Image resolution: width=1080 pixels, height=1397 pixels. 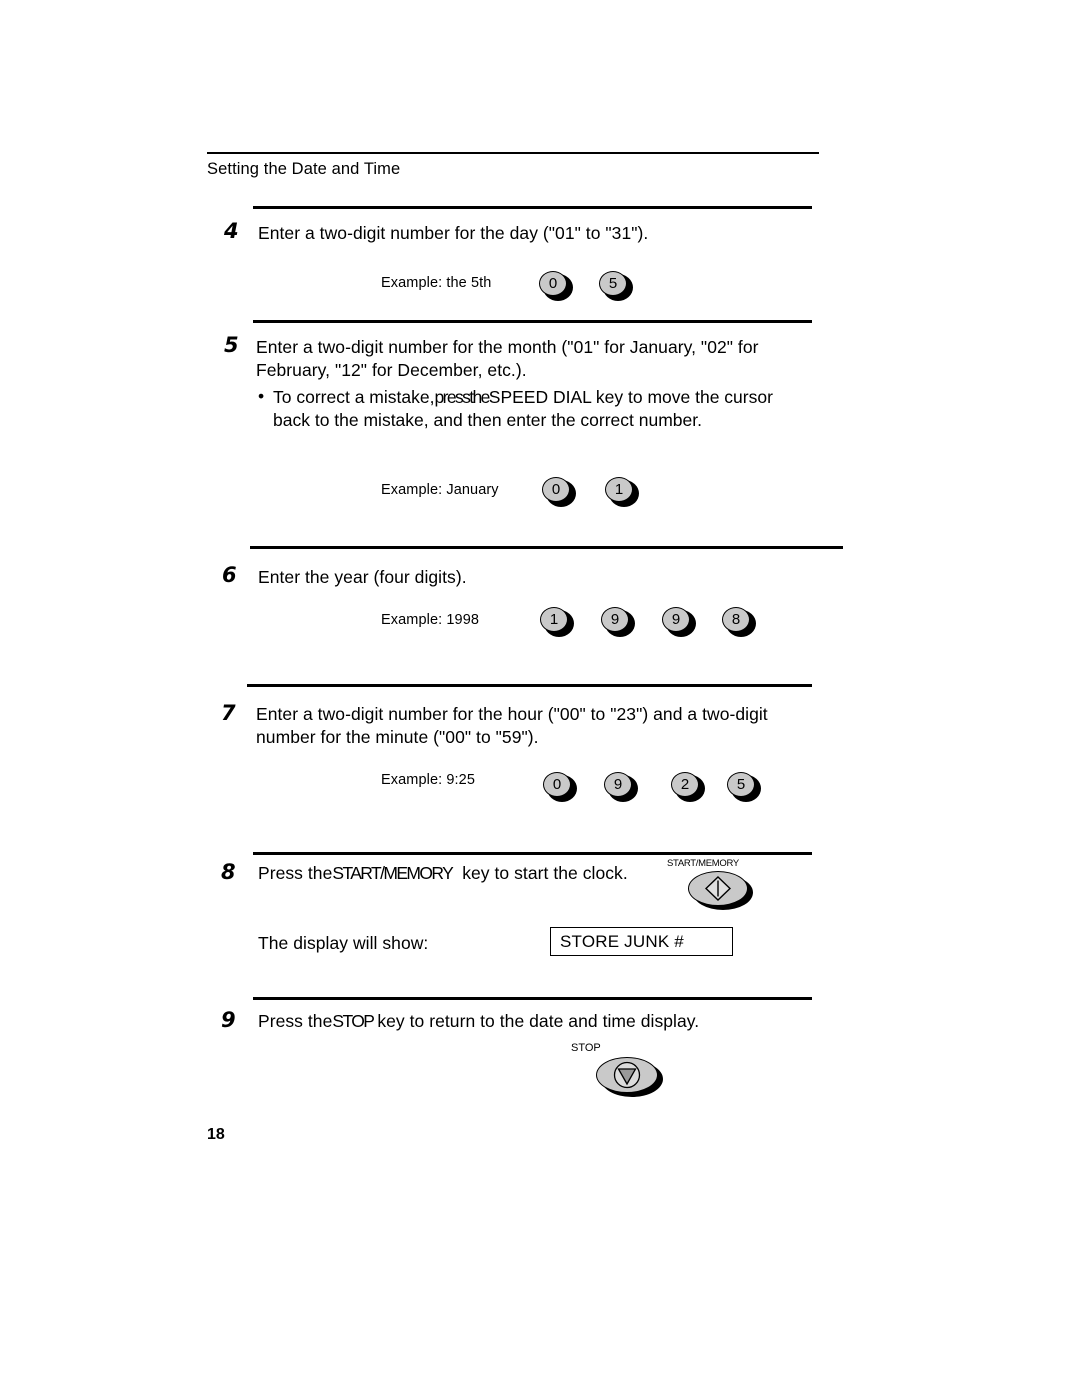 What do you see at coordinates (392, 873) in the screenshot?
I see `step-8-text-start-memory-key: START/MEMORY` at bounding box center [392, 873].